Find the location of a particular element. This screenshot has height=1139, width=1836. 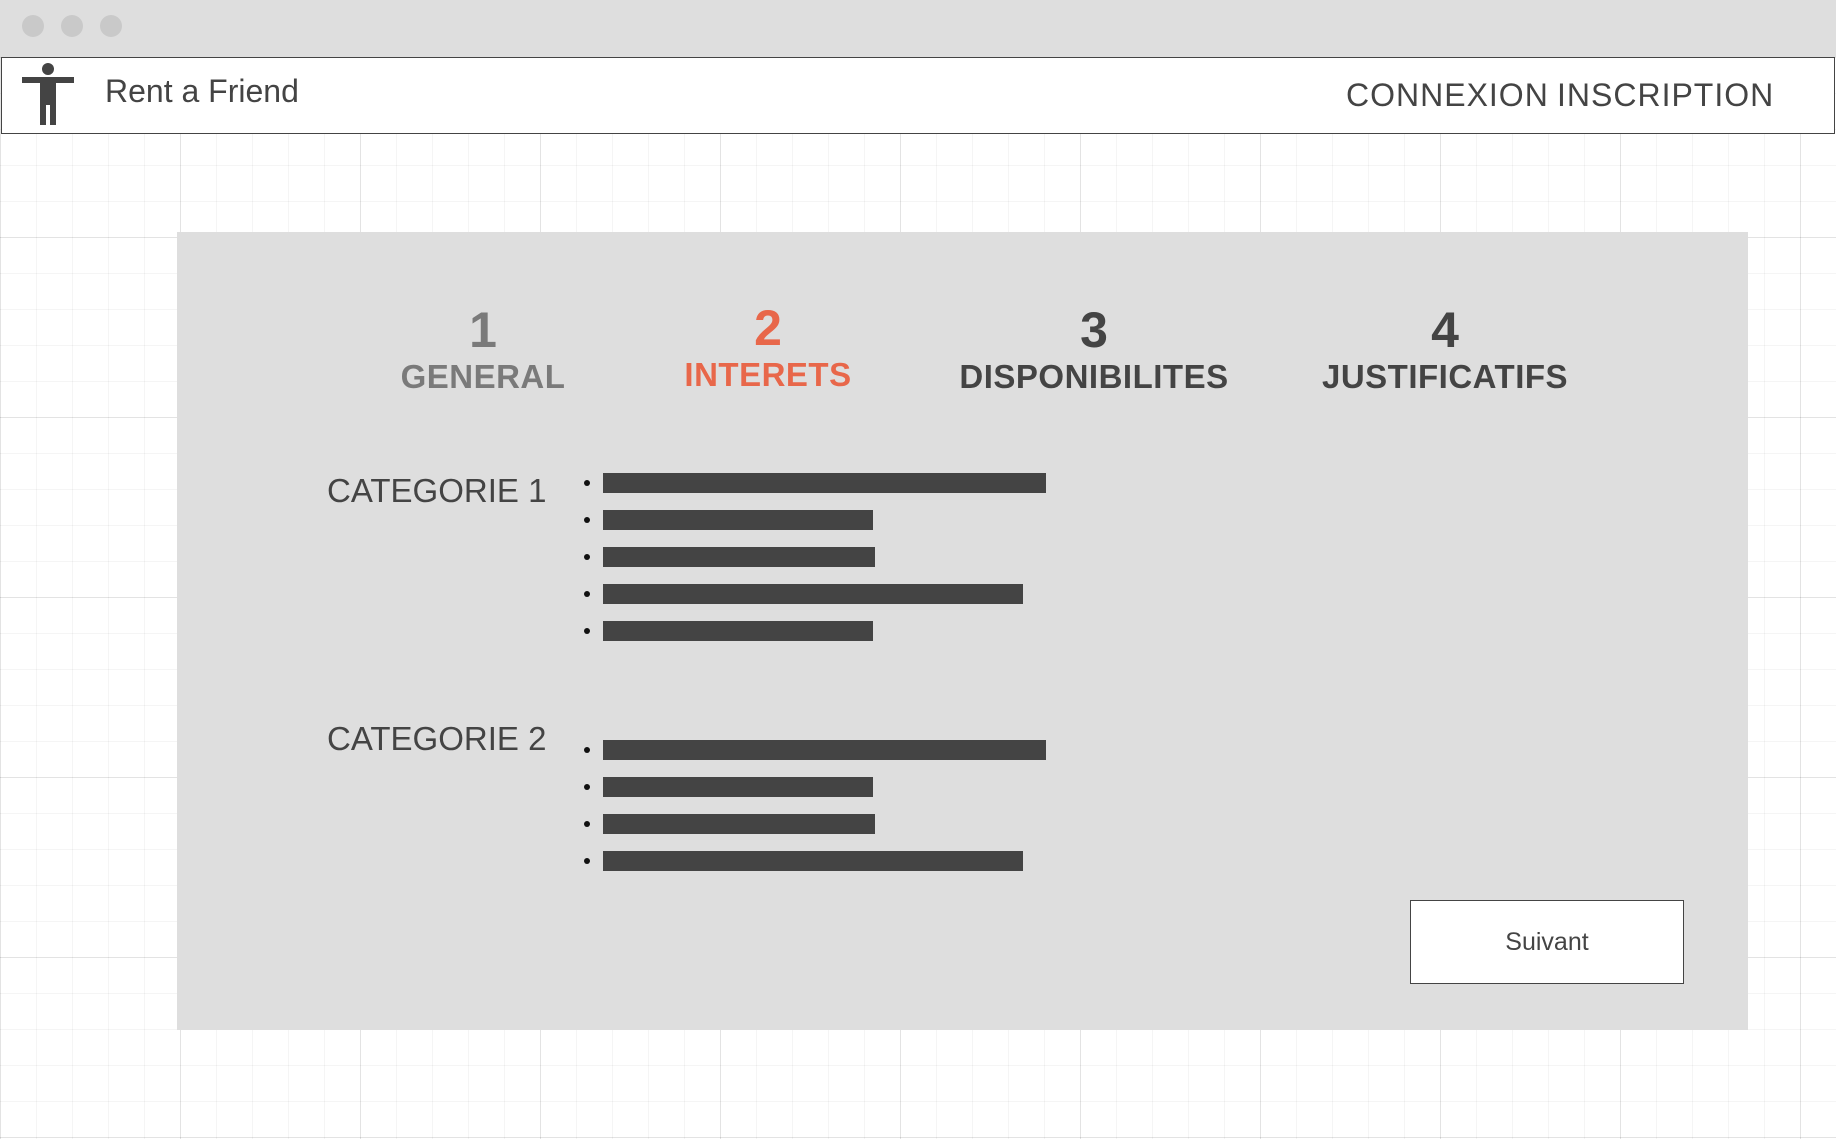

step-number: 1 is located at coordinates (483, 330).